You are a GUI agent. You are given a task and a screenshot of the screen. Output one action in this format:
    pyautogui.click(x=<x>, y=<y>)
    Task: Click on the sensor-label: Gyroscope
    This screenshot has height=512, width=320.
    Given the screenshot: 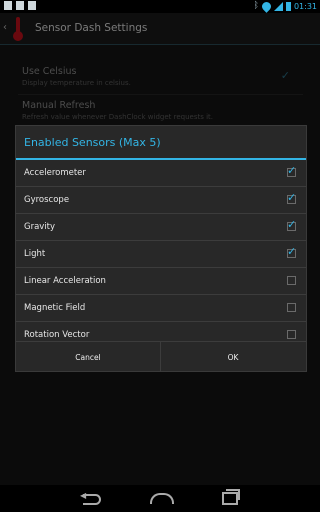 What is the action you would take?
    pyautogui.click(x=47, y=200)
    